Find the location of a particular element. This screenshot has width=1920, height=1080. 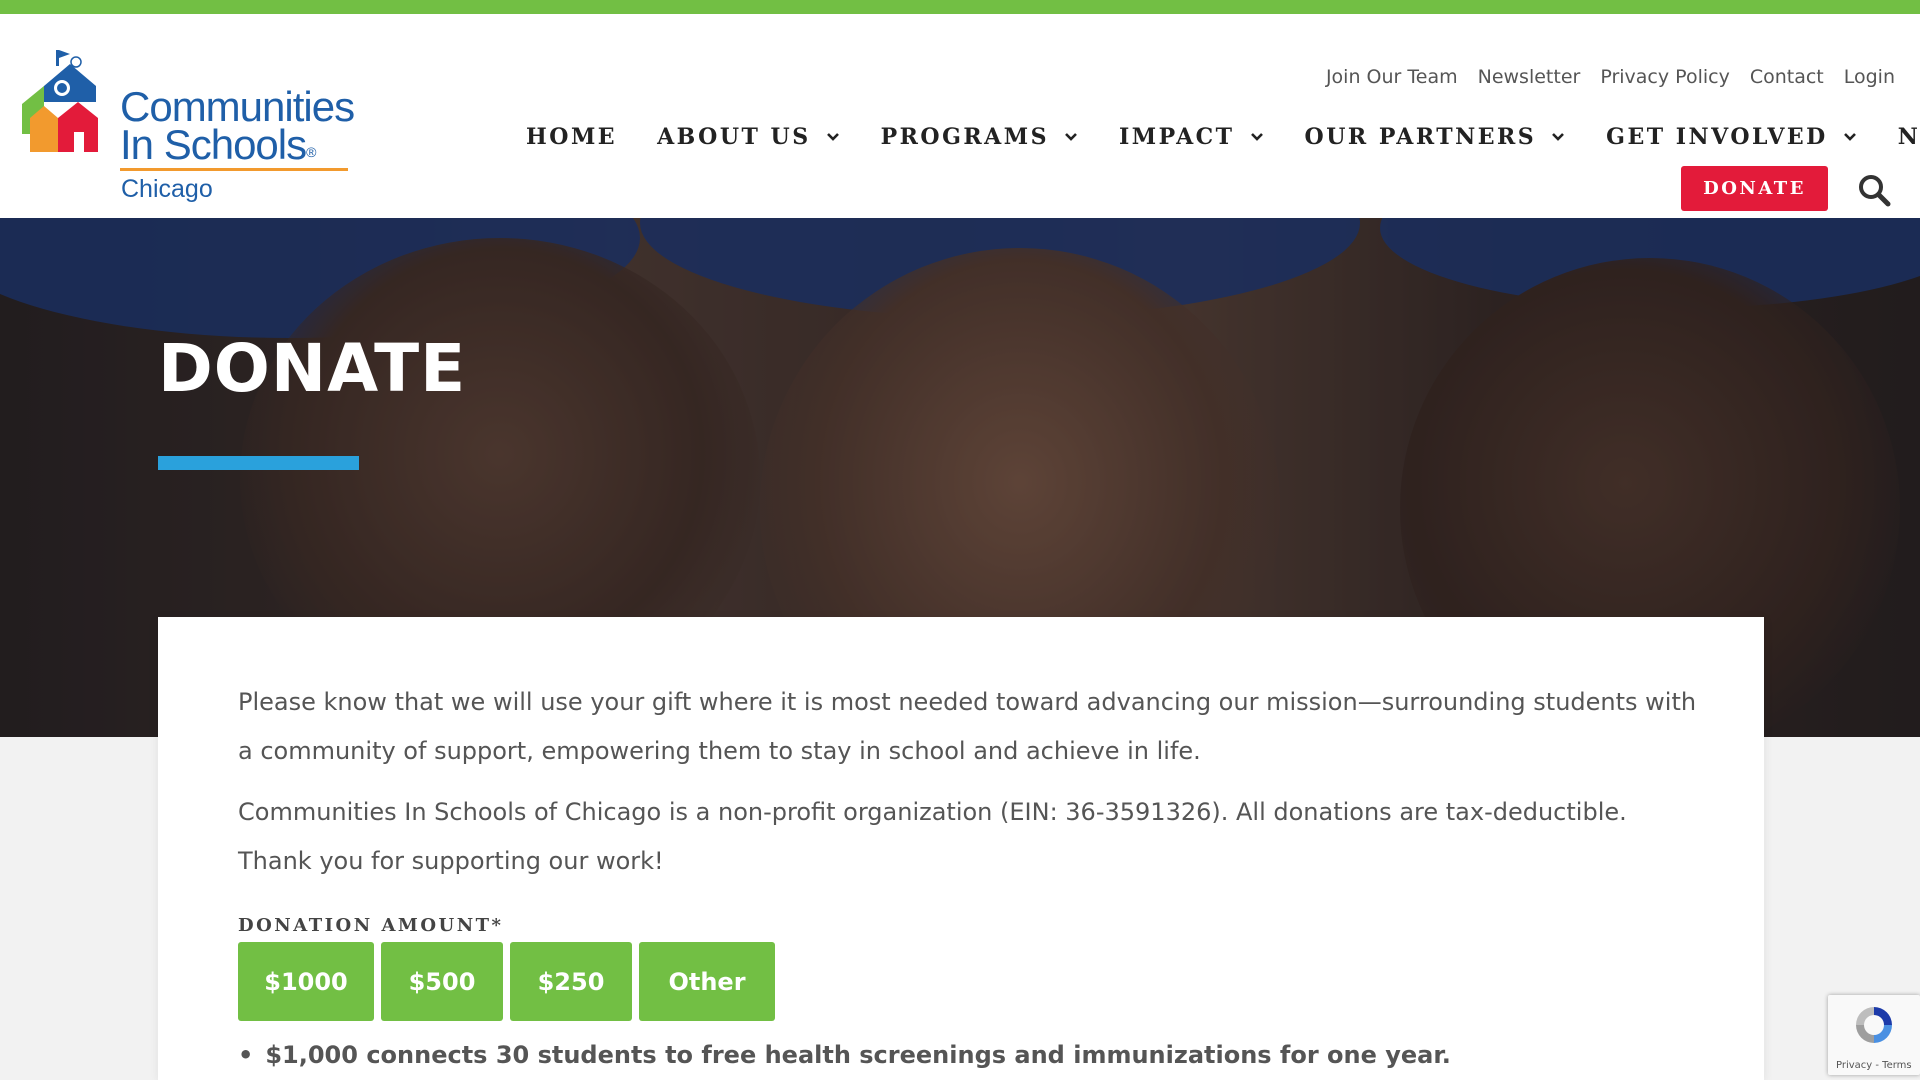

nav-item-our-partners: OUR PARTNERS is located at coordinates (1436, 137).